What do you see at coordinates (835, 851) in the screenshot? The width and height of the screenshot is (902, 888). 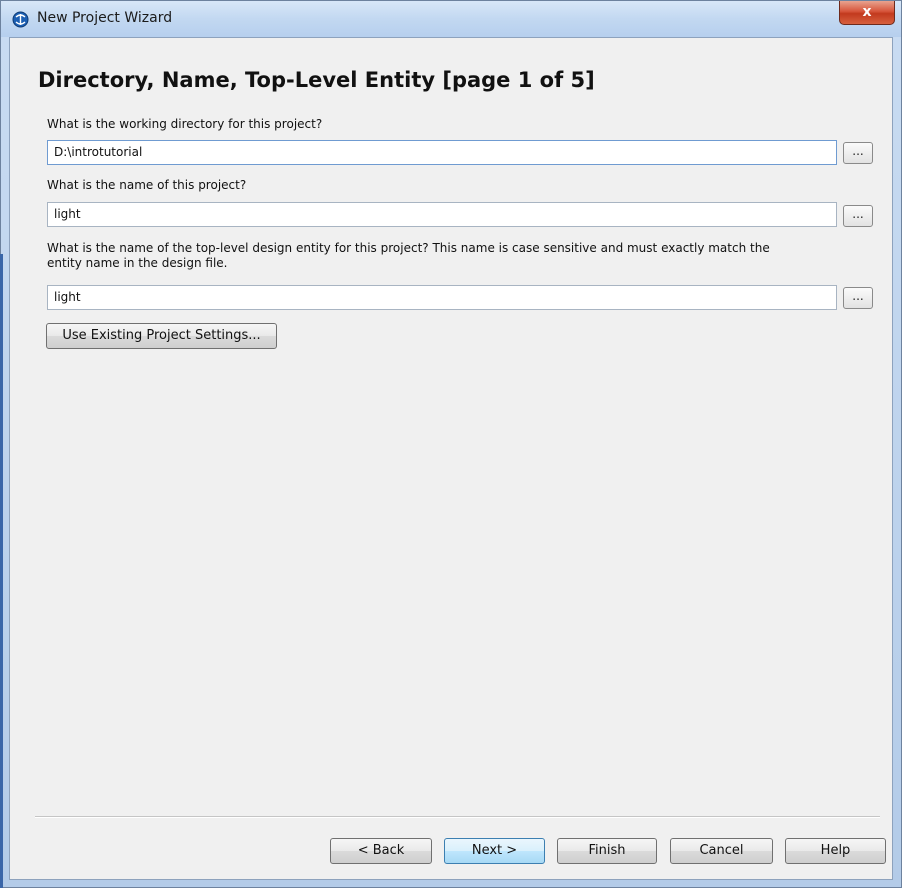 I see `help-button: Help` at bounding box center [835, 851].